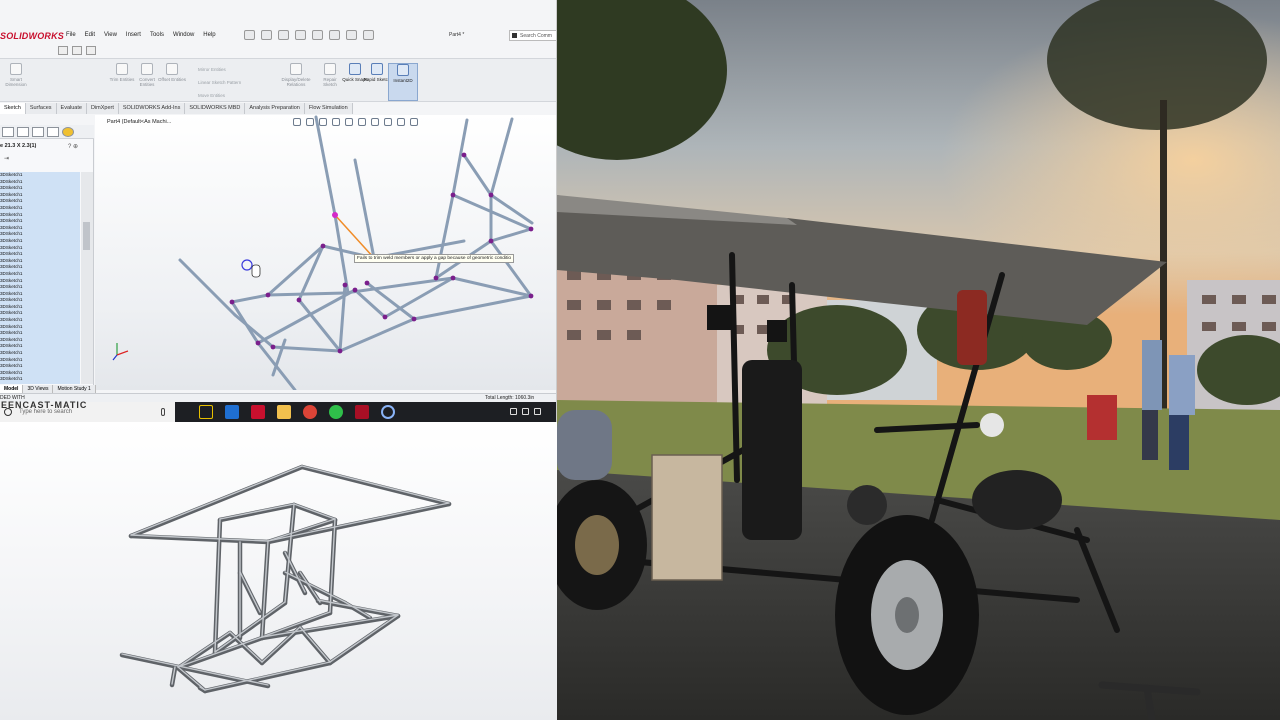  Describe the element at coordinates (71, 35) in the screenshot. I see `menu-file: File` at that location.